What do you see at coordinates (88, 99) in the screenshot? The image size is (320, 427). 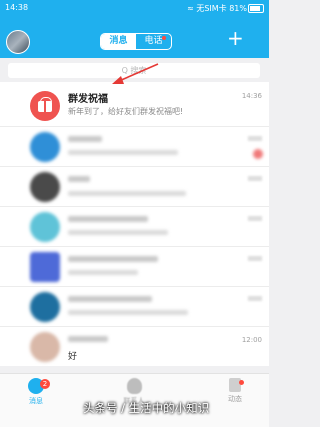 I see `conversation-name: 群发祝福` at bounding box center [88, 99].